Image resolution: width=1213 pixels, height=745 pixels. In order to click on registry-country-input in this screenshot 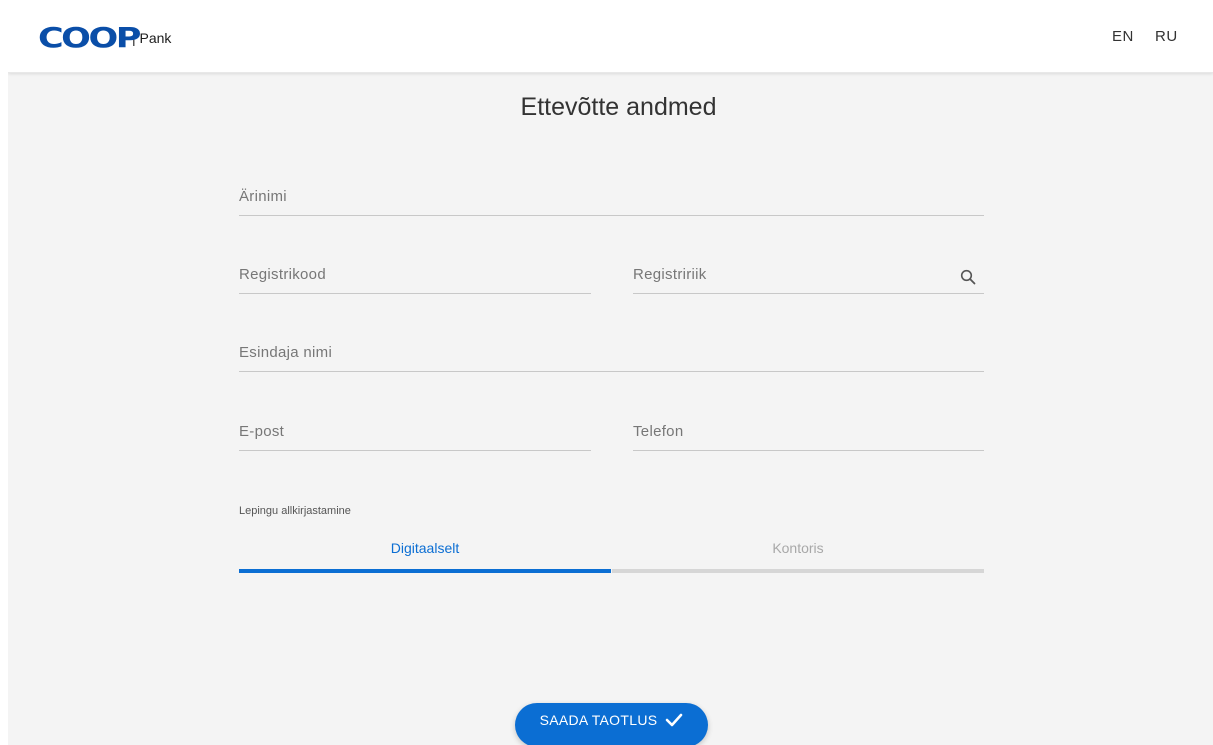, I will do `click(808, 274)`.